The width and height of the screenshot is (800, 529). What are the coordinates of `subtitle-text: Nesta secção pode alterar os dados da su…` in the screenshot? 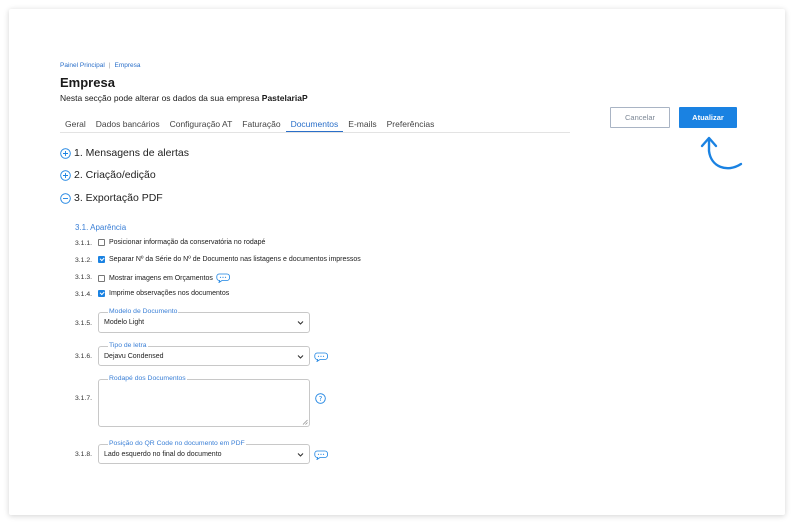 It's located at (160, 98).